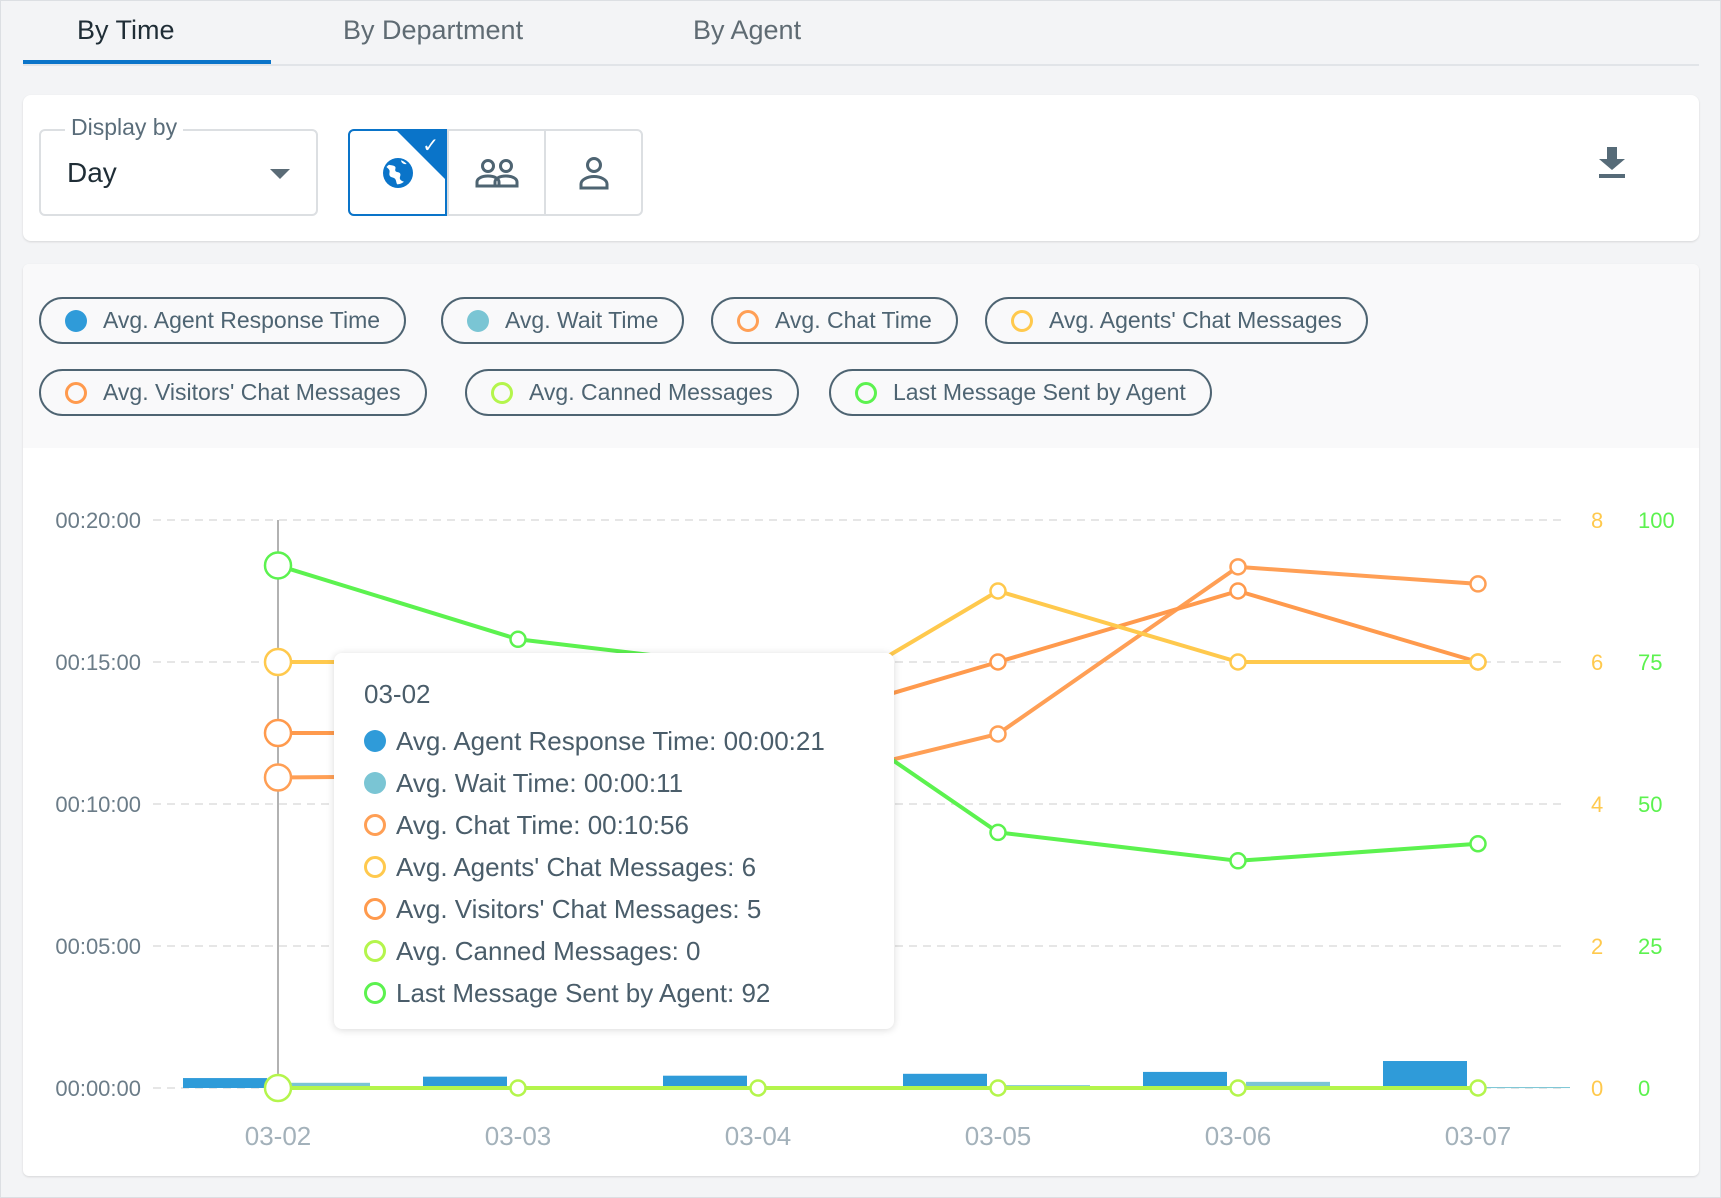  What do you see at coordinates (998, 1136) in the screenshot?
I see `x-axis-tick-label: 03-05` at bounding box center [998, 1136].